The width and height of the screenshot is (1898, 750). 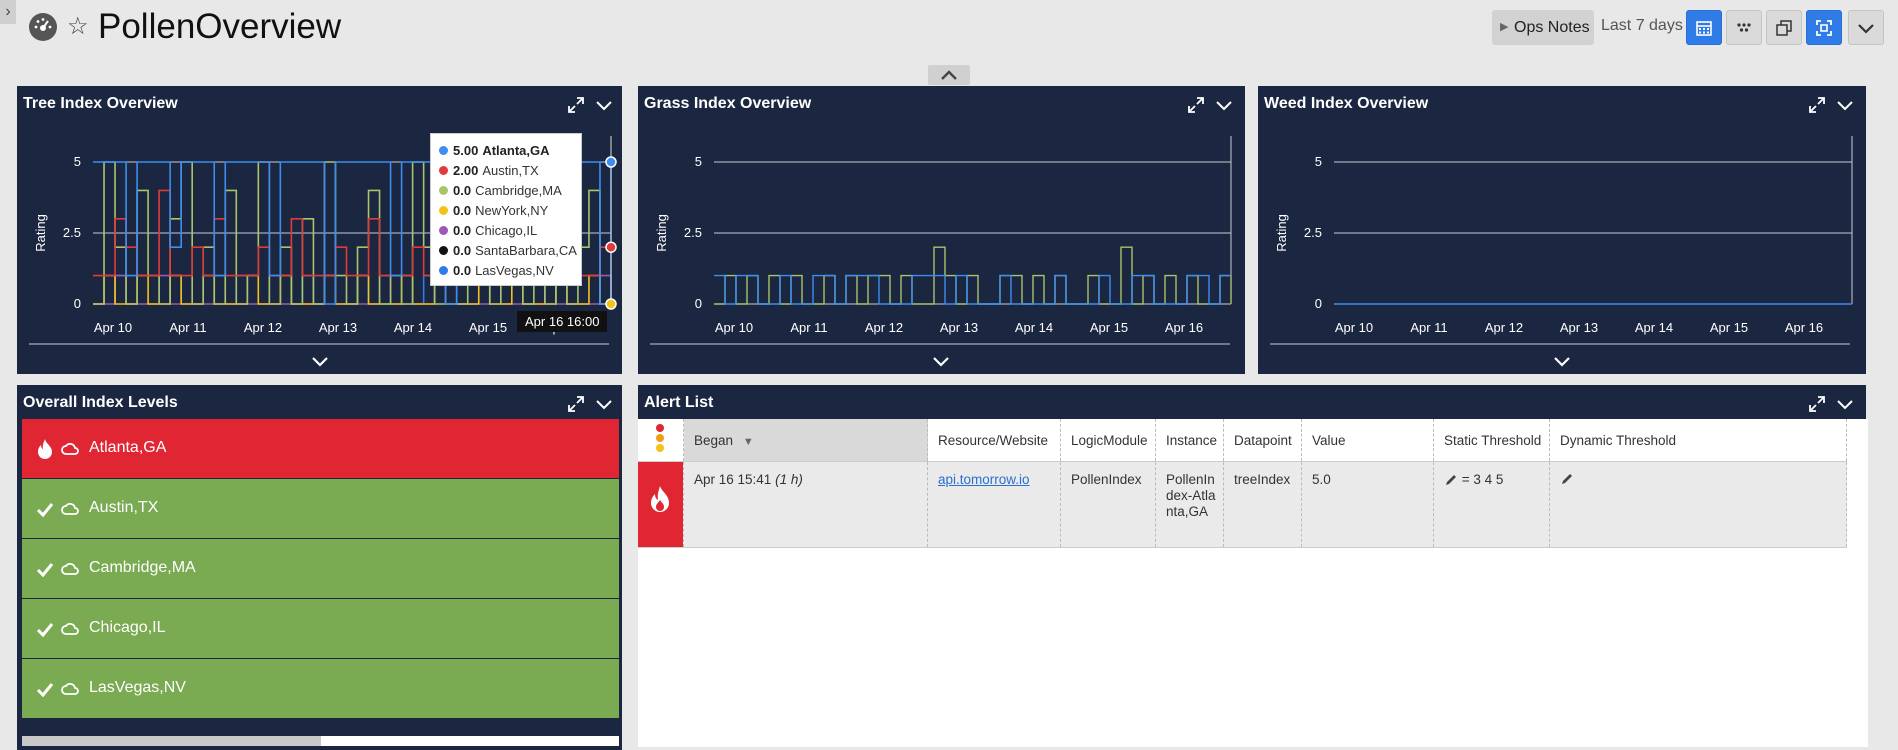 I want to click on status-label: LasVegas,NV, so click(x=137, y=687).